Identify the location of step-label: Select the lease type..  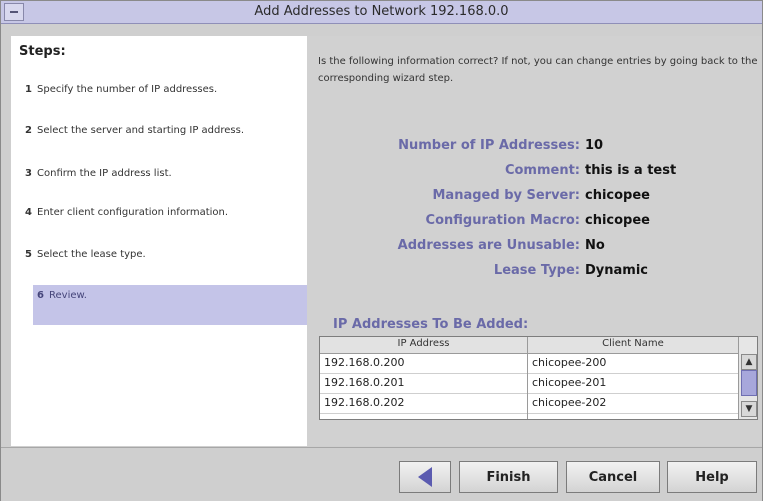
(91, 254).